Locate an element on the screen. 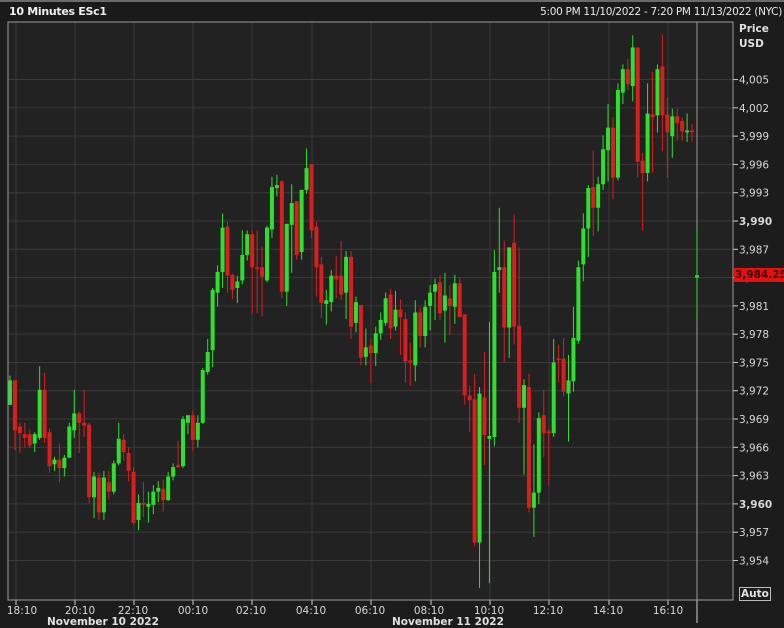 This screenshot has width=784, height=628. currency-label: USD is located at coordinates (751, 44).